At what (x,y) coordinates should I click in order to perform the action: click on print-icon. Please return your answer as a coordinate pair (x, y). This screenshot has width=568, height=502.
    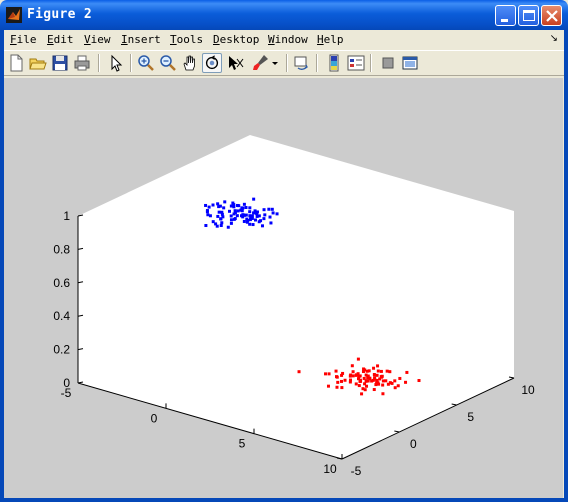
    Looking at the image, I should click on (82, 63).